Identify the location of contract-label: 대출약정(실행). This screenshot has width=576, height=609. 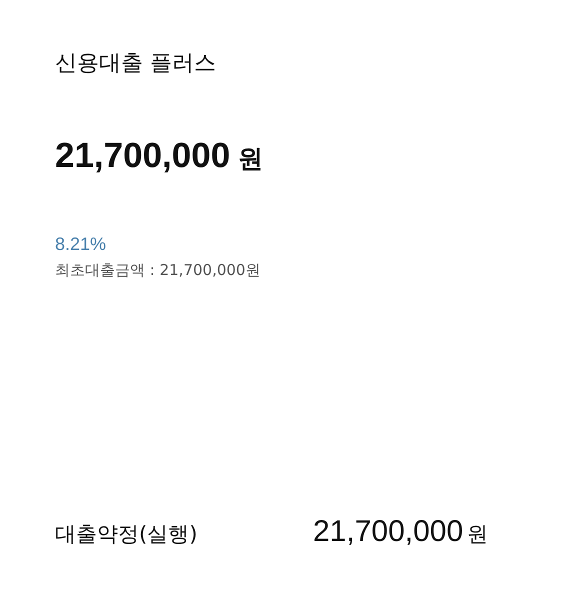
(126, 534).